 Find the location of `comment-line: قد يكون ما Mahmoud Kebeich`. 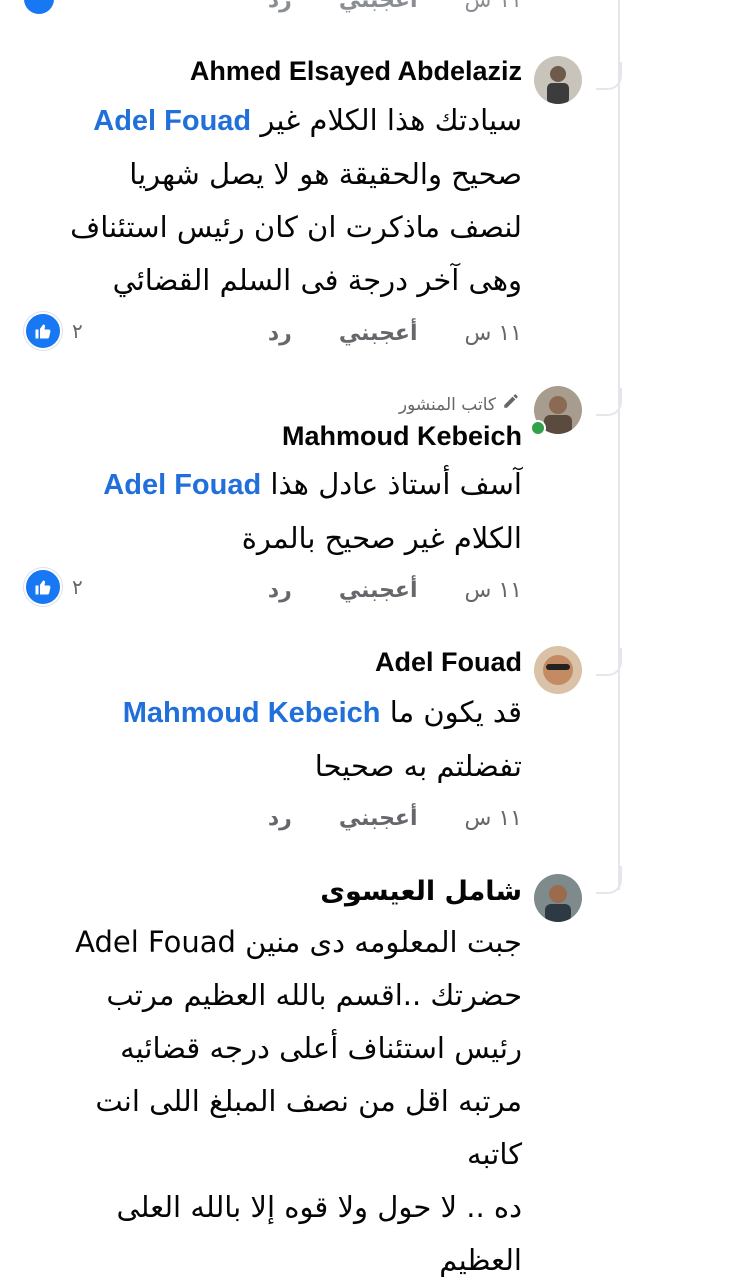

comment-line: قد يكون ما Mahmoud Kebeich is located at coordinates (322, 712).